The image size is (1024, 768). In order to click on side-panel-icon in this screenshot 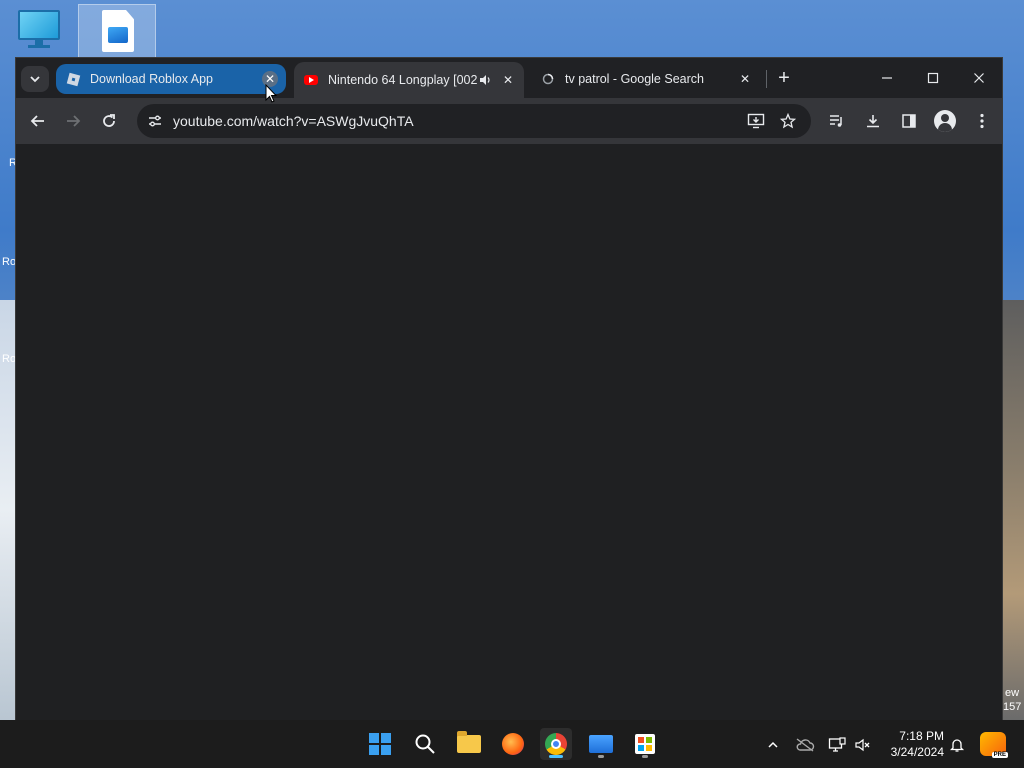, I will do `click(909, 121)`.